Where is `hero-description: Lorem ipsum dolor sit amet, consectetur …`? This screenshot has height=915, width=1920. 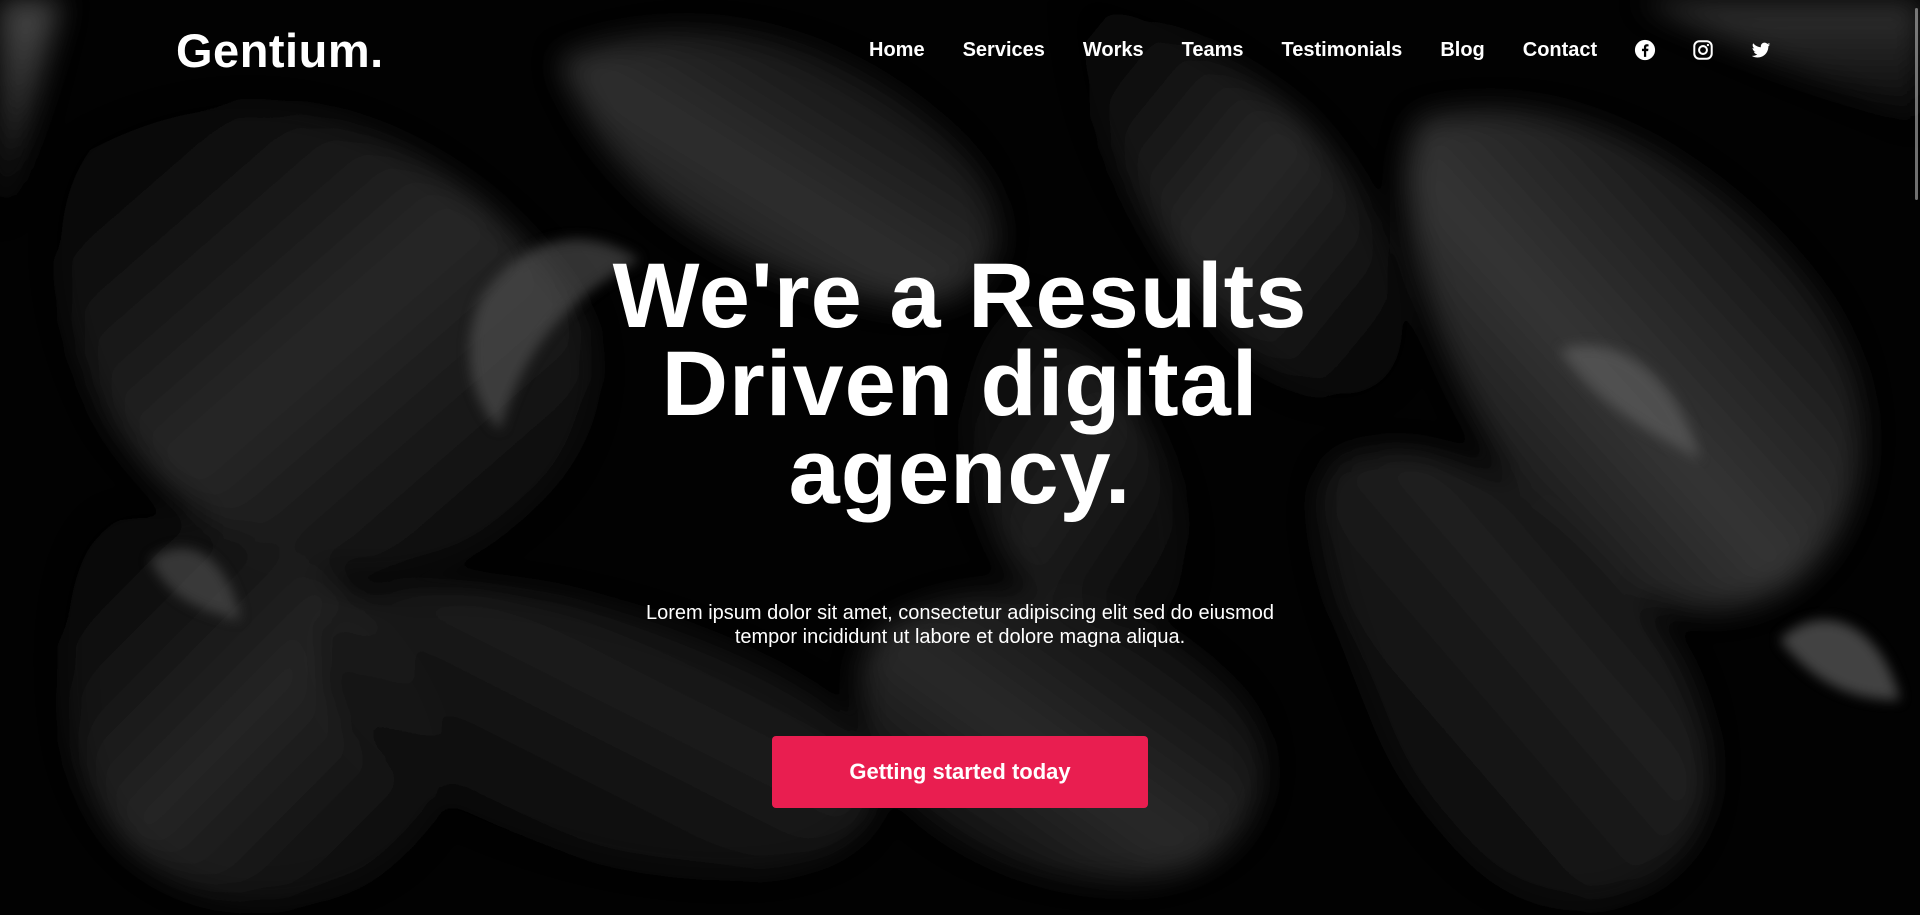 hero-description: Lorem ipsum dolor sit amet, consectetur … is located at coordinates (960, 625).